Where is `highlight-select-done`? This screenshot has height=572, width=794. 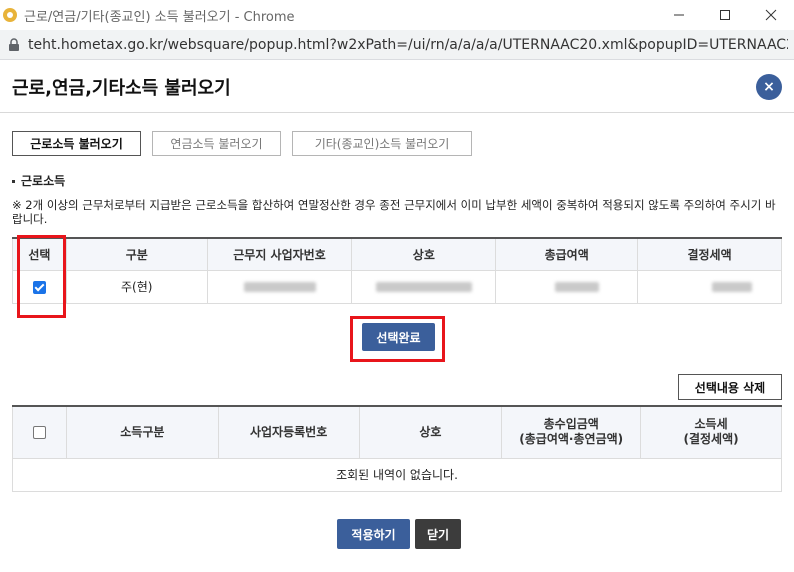 highlight-select-done is located at coordinates (397, 339).